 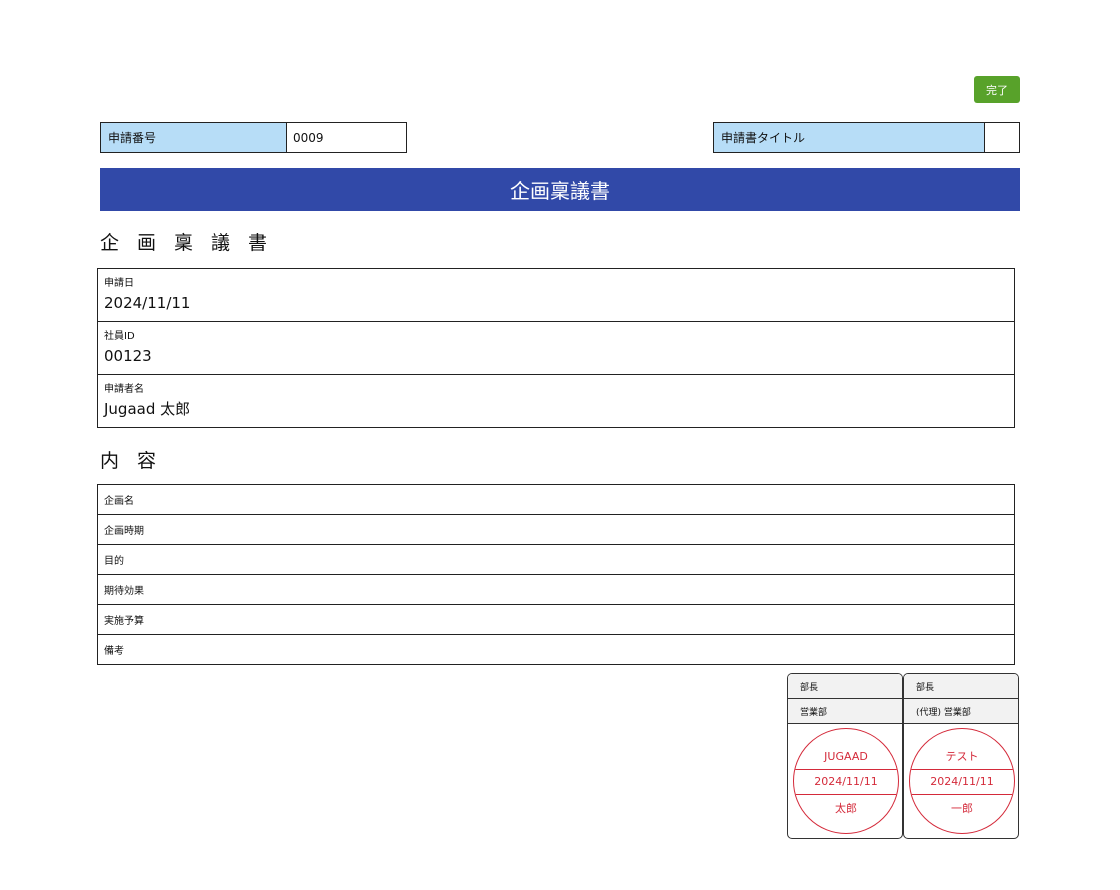 What do you see at coordinates (1002, 137) in the screenshot?
I see `application-title-value` at bounding box center [1002, 137].